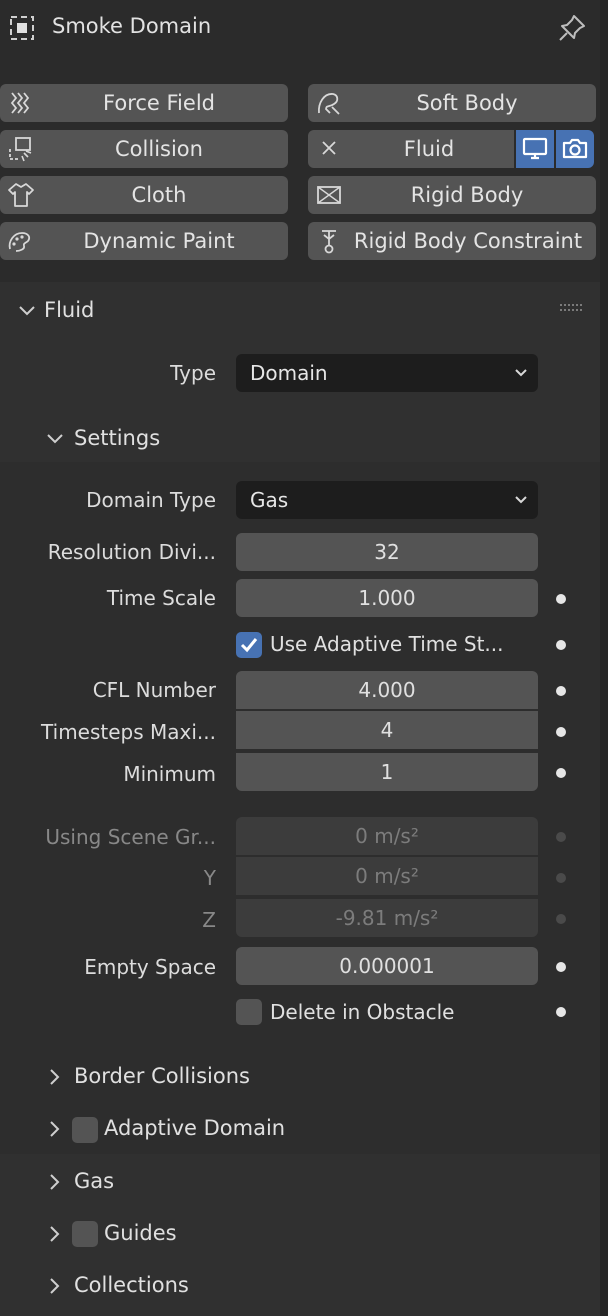 The height and width of the screenshot is (1316, 608). I want to click on cfl-field: 4.000, so click(387, 690).